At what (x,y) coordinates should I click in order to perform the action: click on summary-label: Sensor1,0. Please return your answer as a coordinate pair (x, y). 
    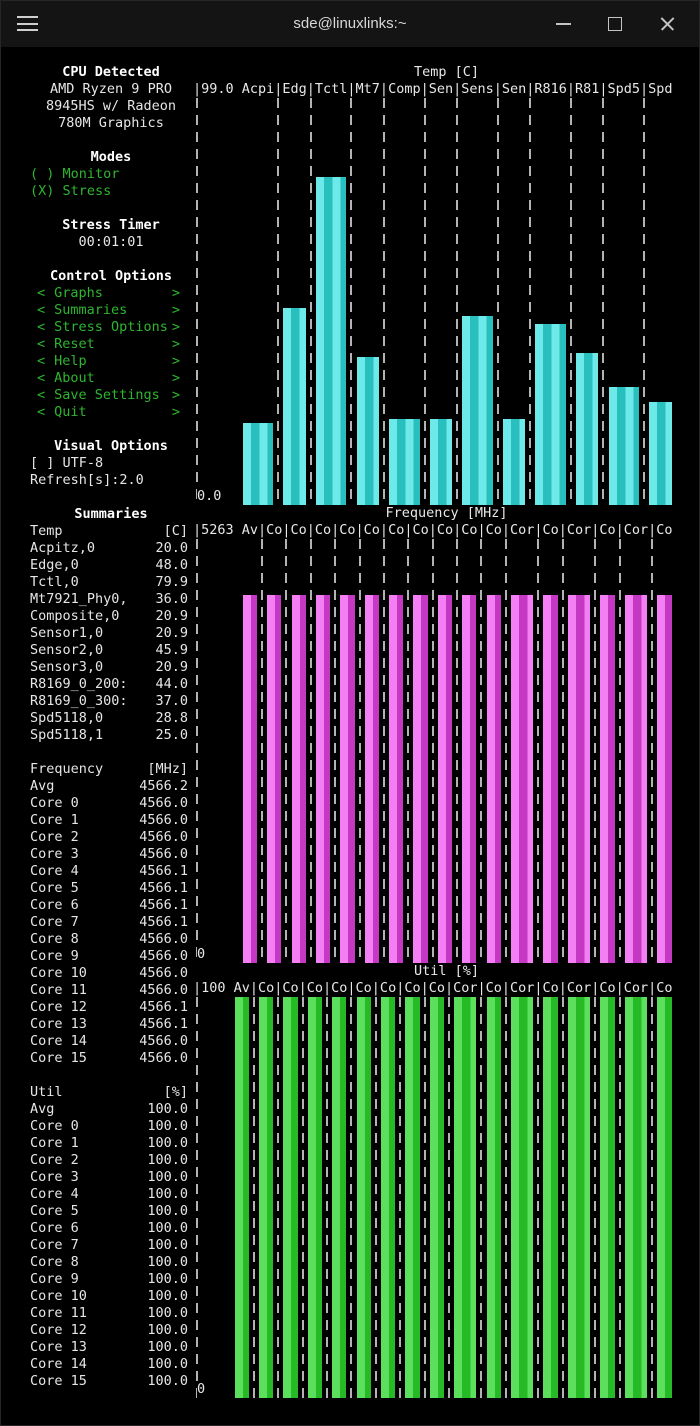
    Looking at the image, I should click on (67, 633).